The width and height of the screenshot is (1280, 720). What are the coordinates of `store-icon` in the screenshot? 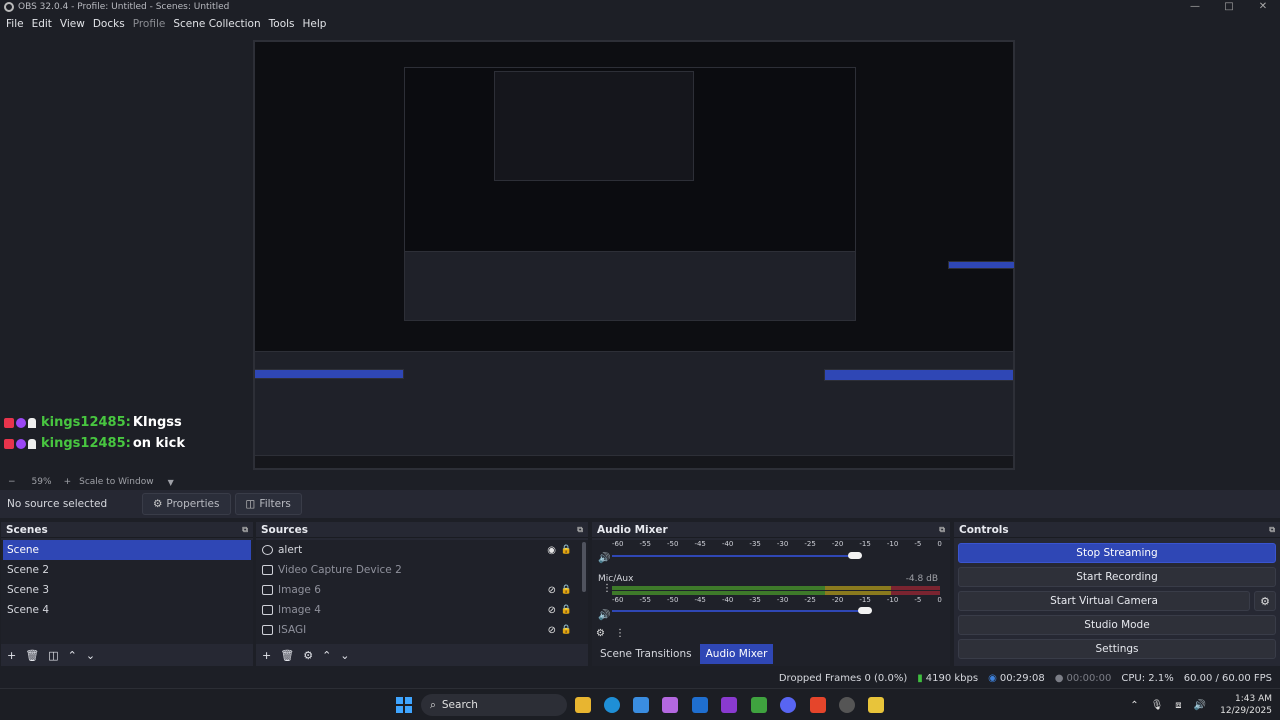 It's located at (641, 705).